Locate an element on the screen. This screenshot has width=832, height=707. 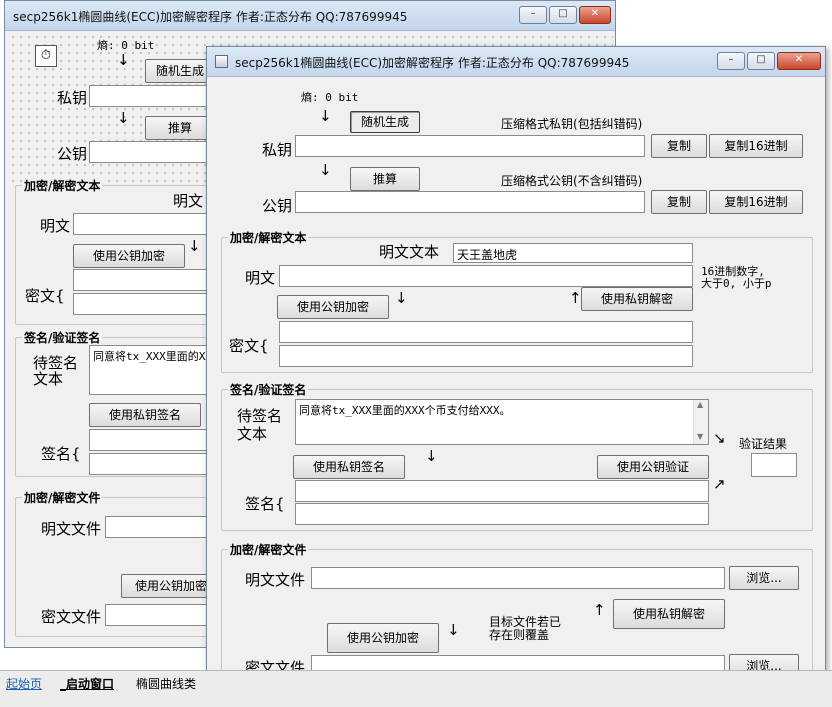
tab-startup-window: _启动窗口 is located at coordinates (87, 684).